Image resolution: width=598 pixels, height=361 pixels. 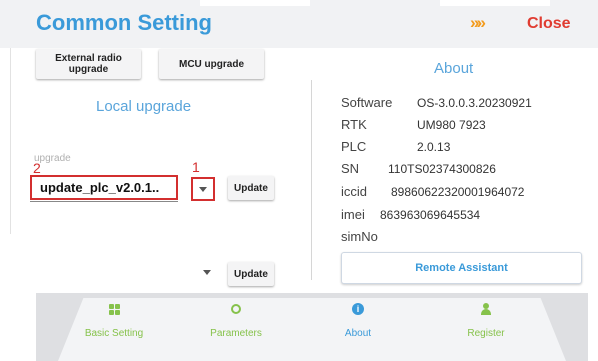 I want to click on upgrade-file-field: update_plc_v2.0.1.., so click(x=104, y=187).